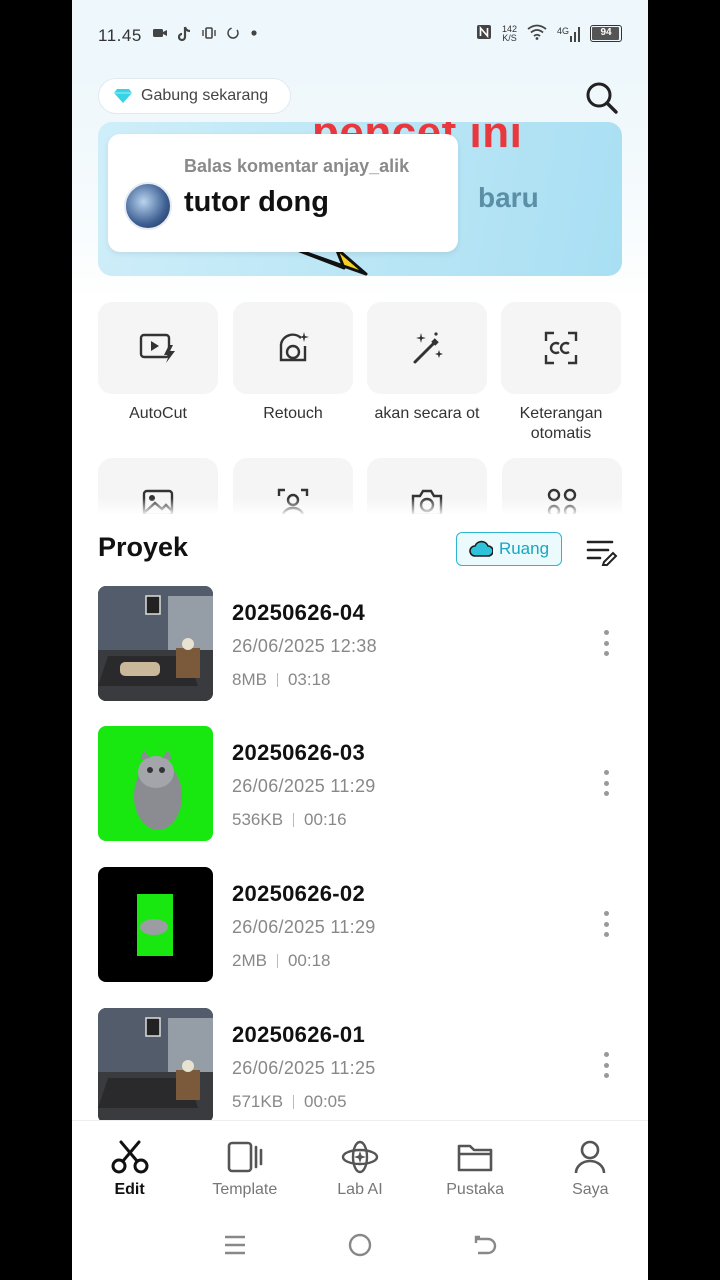 The height and width of the screenshot is (1280, 720). I want to click on status-right: 142 K/S 4G 94, so click(549, 33).